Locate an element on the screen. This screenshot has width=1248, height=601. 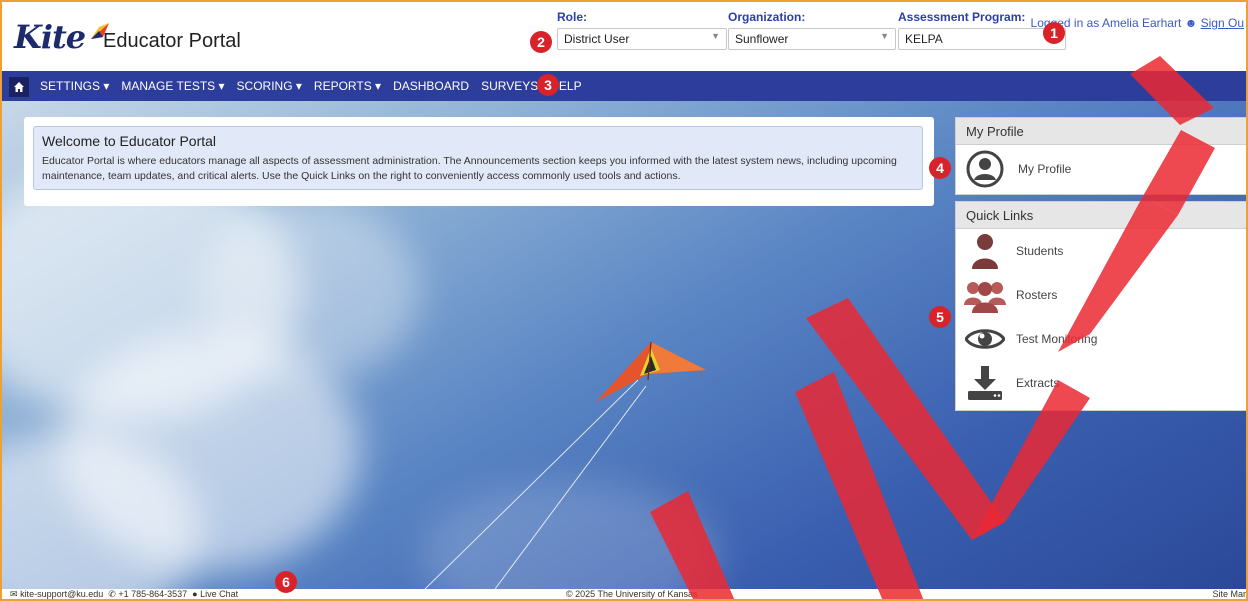
profile-icon is located at coordinates (985, 169).